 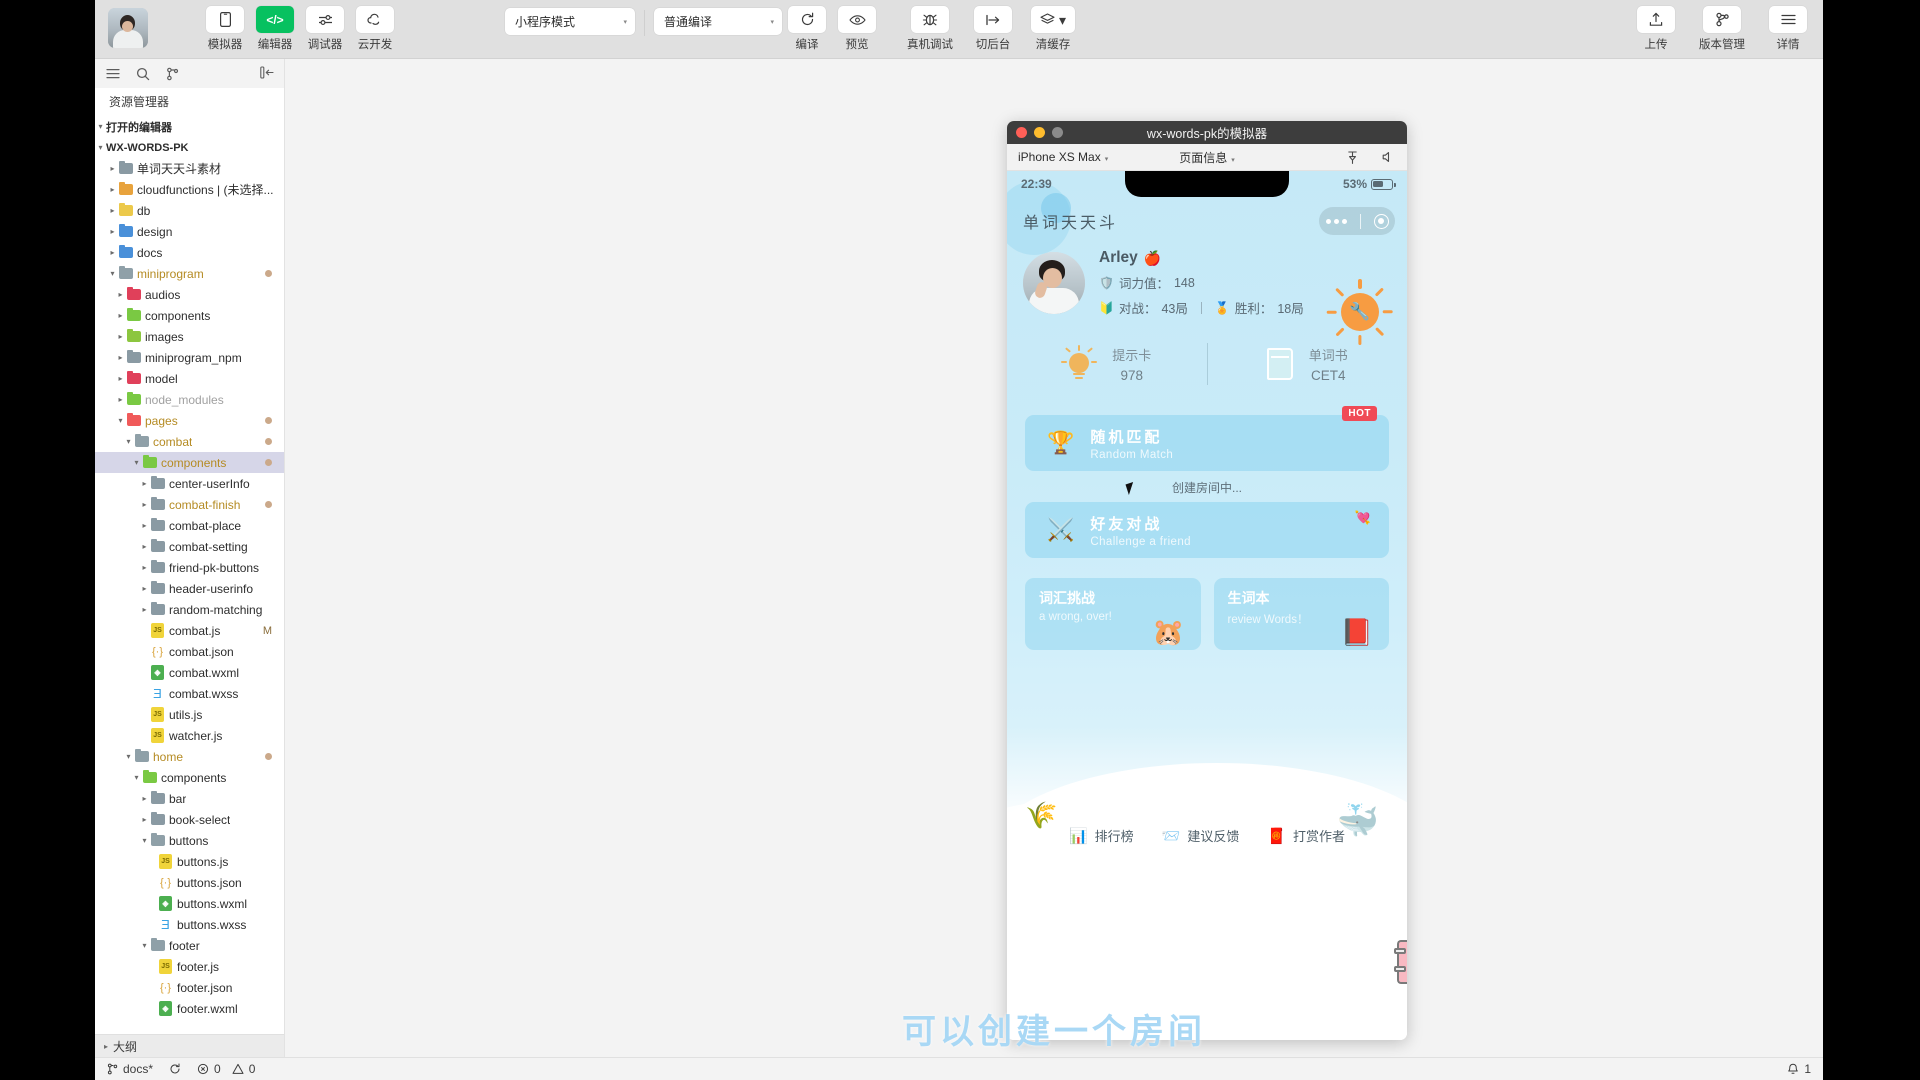 What do you see at coordinates (189, 525) in the screenshot?
I see `tree-row: ▸ combat-place` at bounding box center [189, 525].